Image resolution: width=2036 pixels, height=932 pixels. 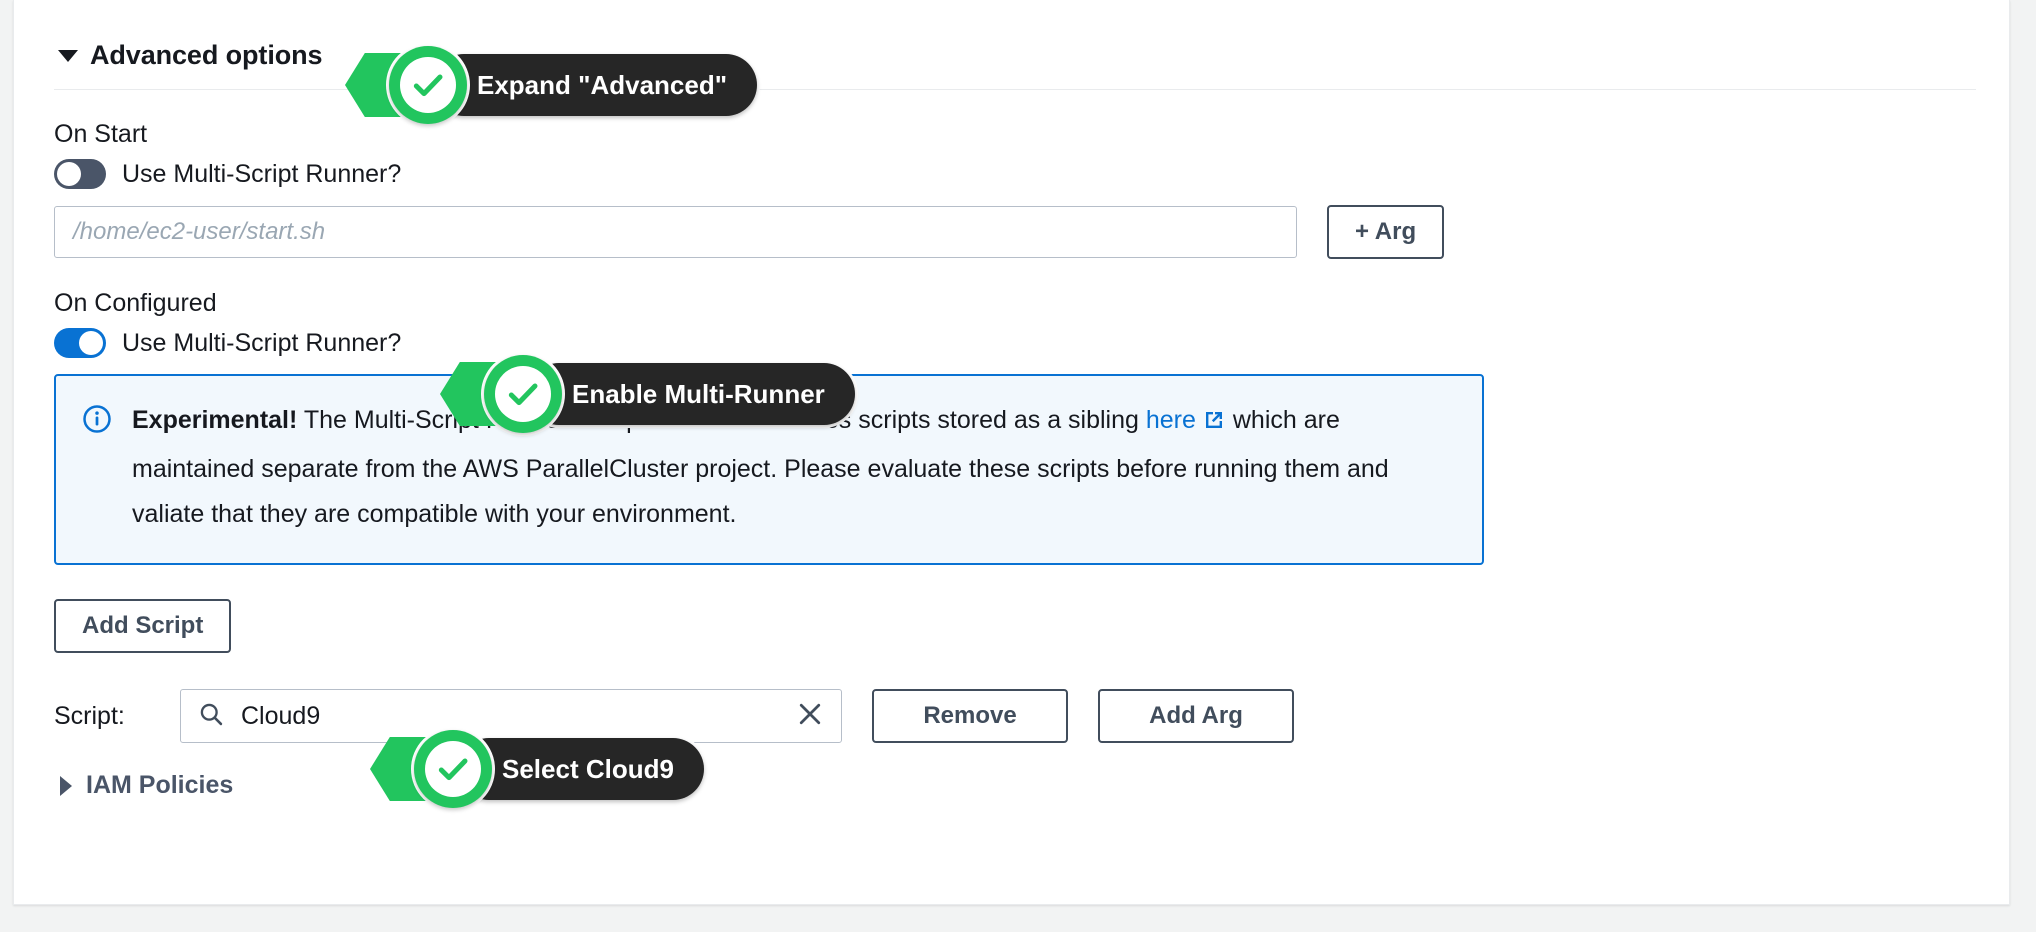 I want to click on script-select: Cloud9, so click(x=511, y=716).